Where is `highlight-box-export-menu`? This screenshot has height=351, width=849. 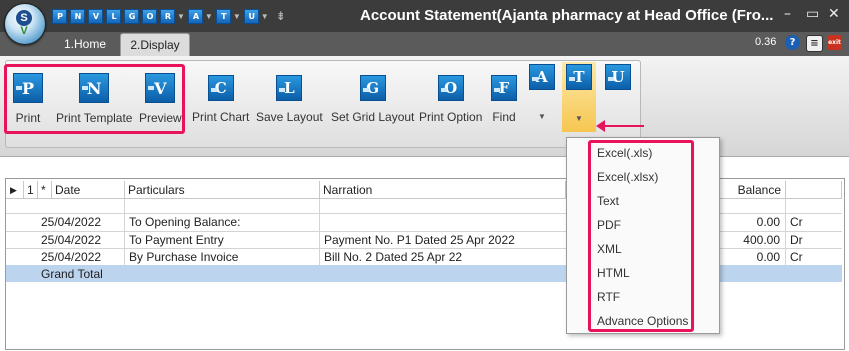
highlight-box-export-menu is located at coordinates (641, 236).